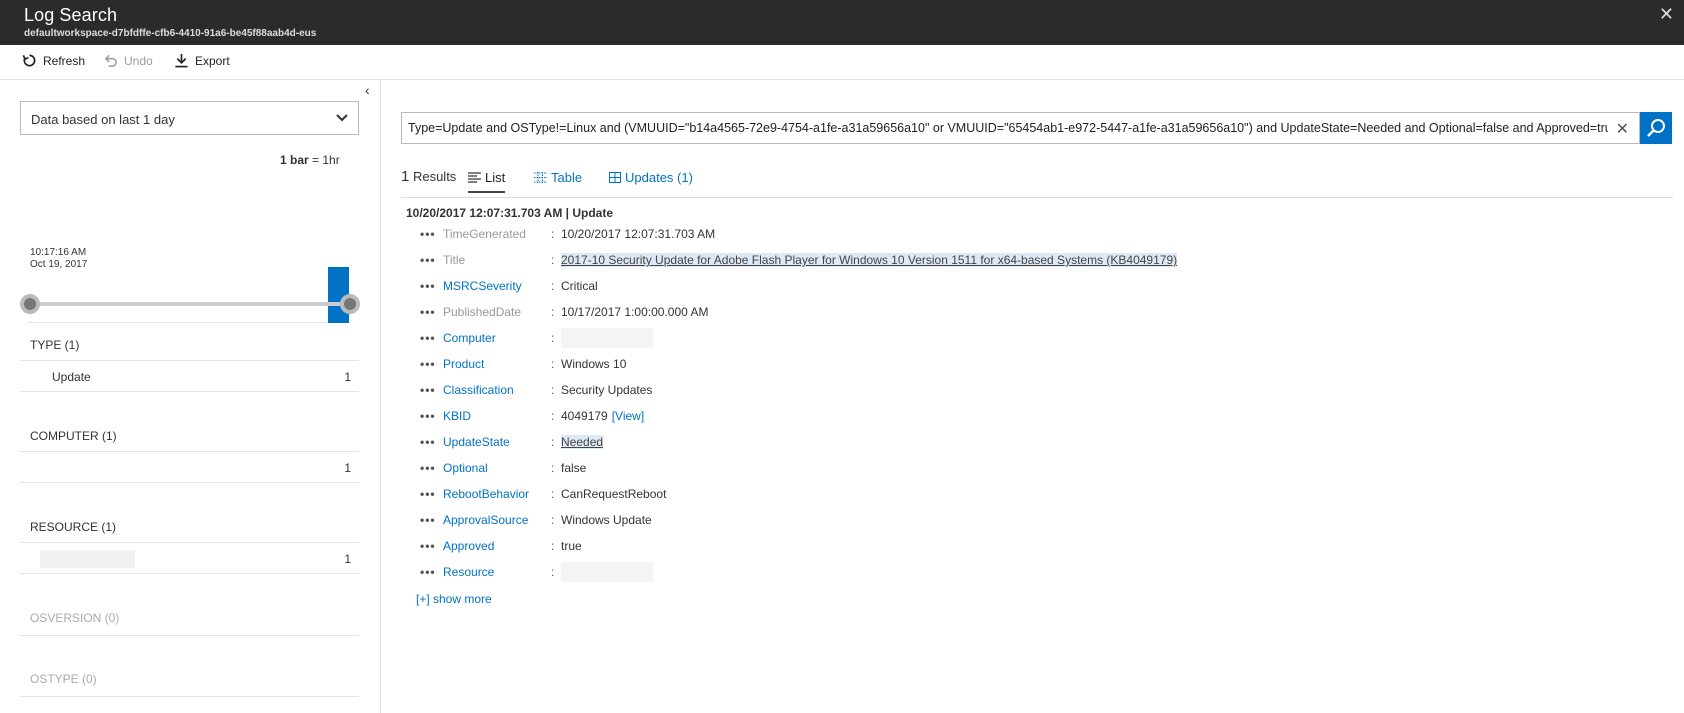 The height and width of the screenshot is (713, 1684). Describe the element at coordinates (970, 470) in the screenshot. I see `record-field: ••• Optional: false` at that location.